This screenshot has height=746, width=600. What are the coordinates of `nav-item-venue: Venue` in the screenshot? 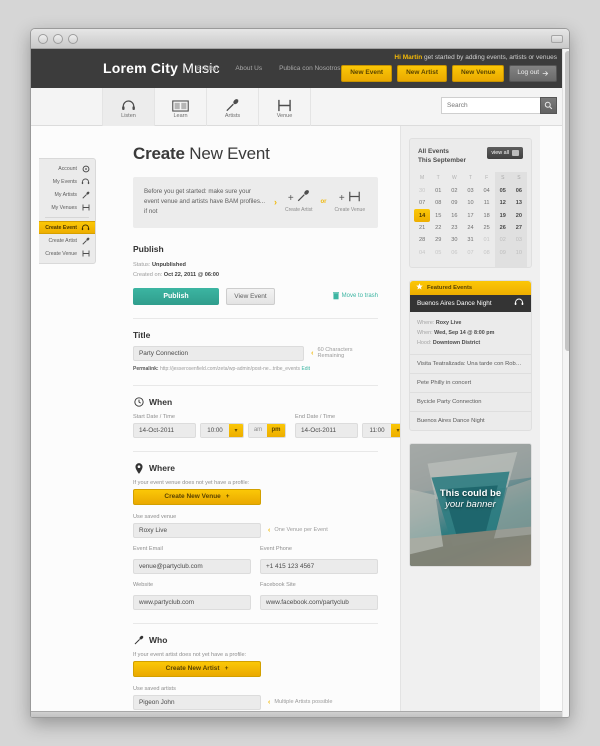 It's located at (284, 107).